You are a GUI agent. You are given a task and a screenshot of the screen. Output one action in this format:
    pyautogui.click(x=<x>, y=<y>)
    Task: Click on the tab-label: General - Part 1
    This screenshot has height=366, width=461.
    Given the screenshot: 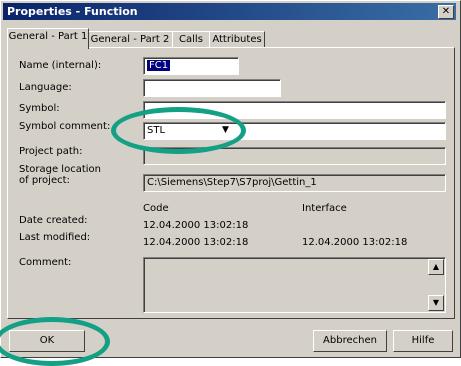 What is the action you would take?
    pyautogui.click(x=48, y=36)
    